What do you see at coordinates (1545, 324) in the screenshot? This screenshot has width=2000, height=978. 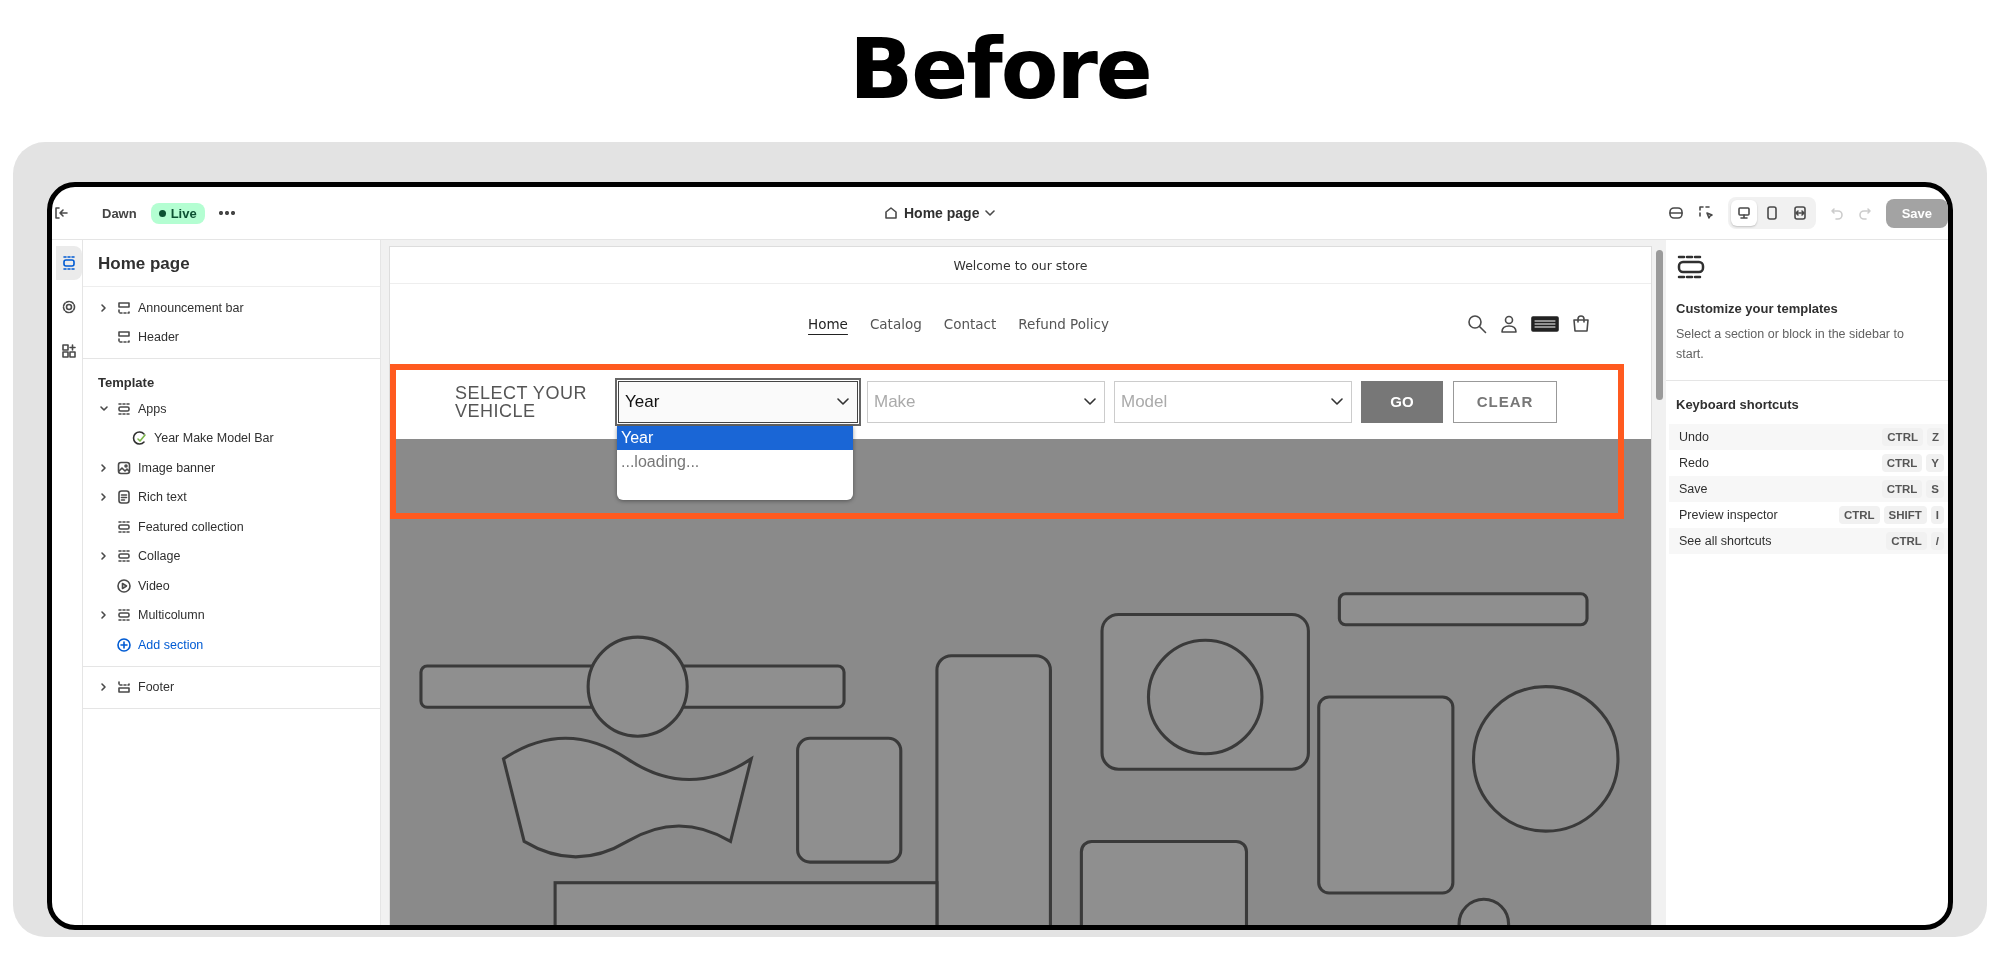 I see `garage-icon` at bounding box center [1545, 324].